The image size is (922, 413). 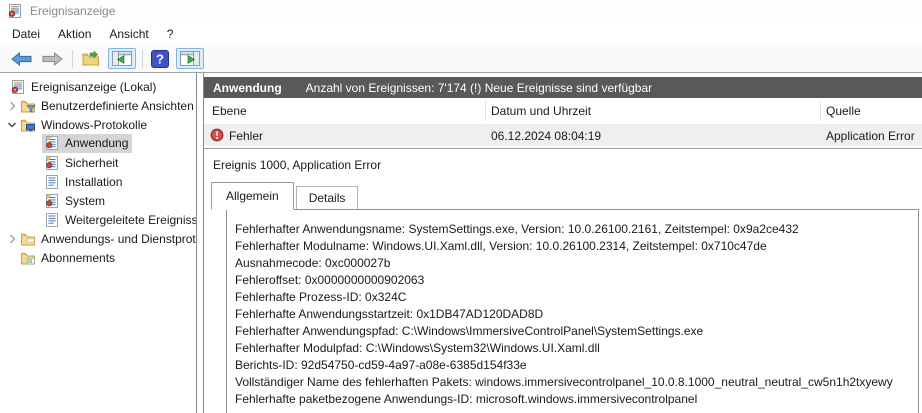 I want to click on tree-item-label: System, so click(x=85, y=200).